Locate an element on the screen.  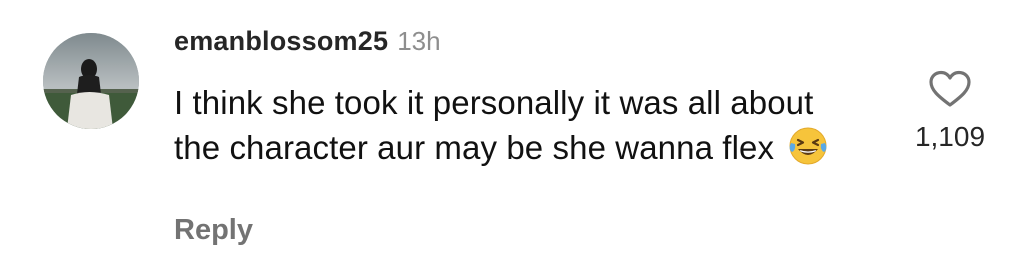
like-count: 1,109 is located at coordinates (950, 136).